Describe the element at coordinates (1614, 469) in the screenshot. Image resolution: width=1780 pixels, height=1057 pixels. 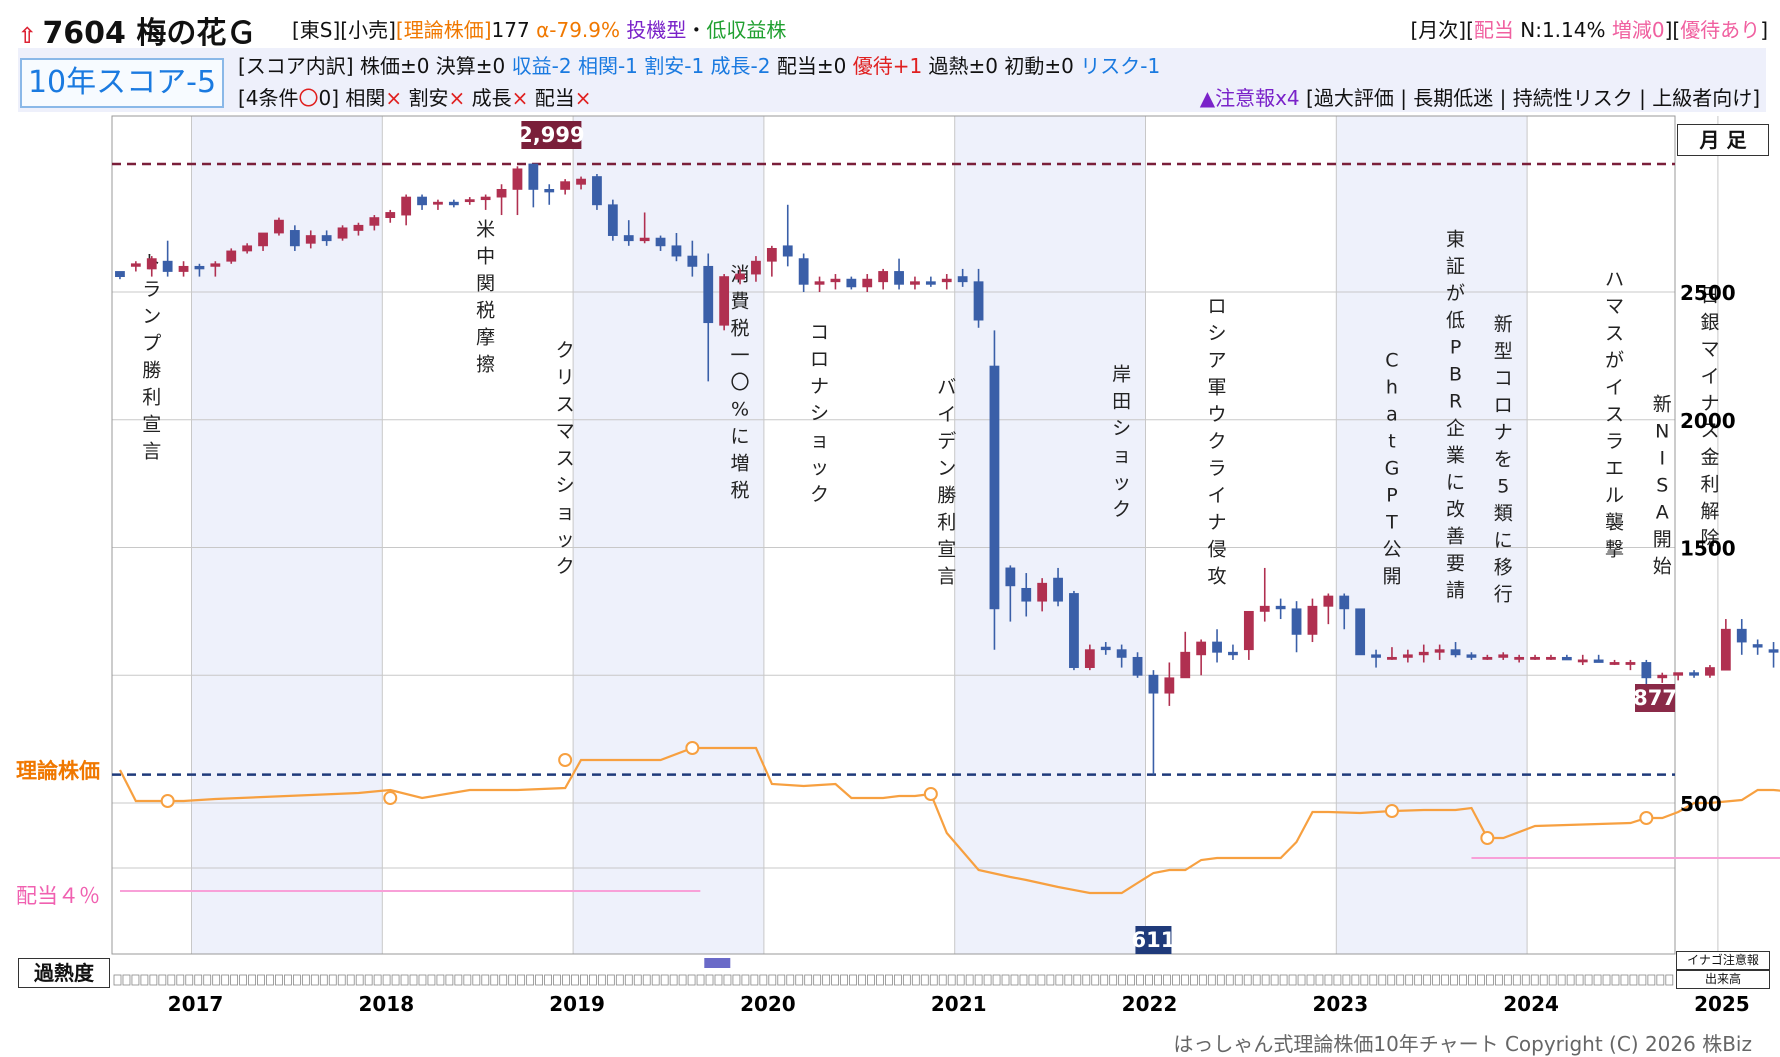
I see `event-label-char: エ` at that location.